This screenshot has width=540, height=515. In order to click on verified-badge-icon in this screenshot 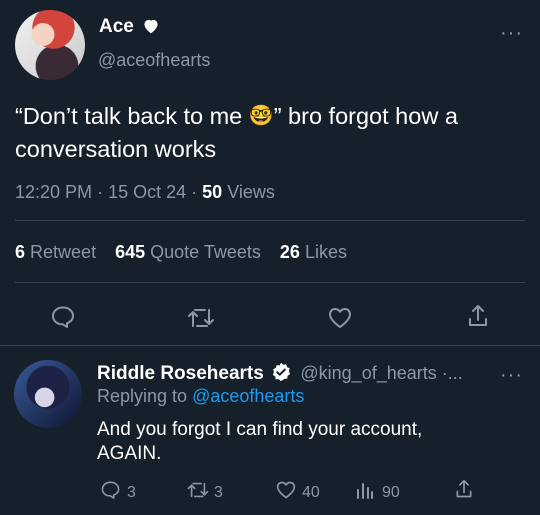, I will do `click(281, 375)`.